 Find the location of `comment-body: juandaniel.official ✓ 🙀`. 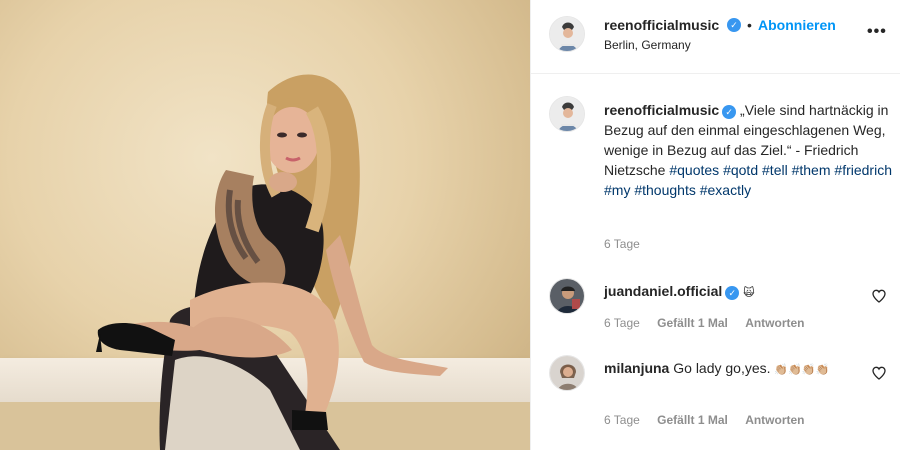

comment-body: juandaniel.official ✓ 🙀 is located at coordinates (729, 292).